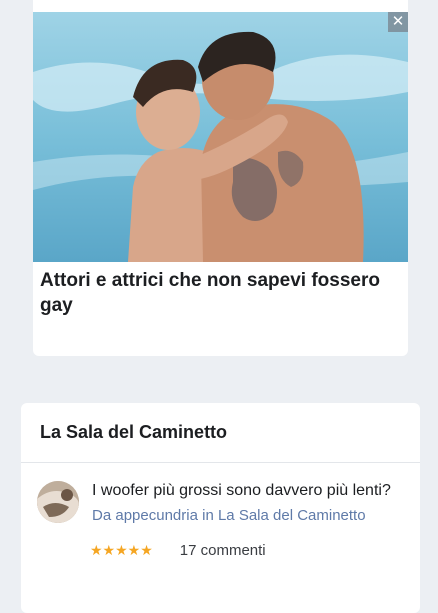  I want to click on close-icon: ✕, so click(398, 21).